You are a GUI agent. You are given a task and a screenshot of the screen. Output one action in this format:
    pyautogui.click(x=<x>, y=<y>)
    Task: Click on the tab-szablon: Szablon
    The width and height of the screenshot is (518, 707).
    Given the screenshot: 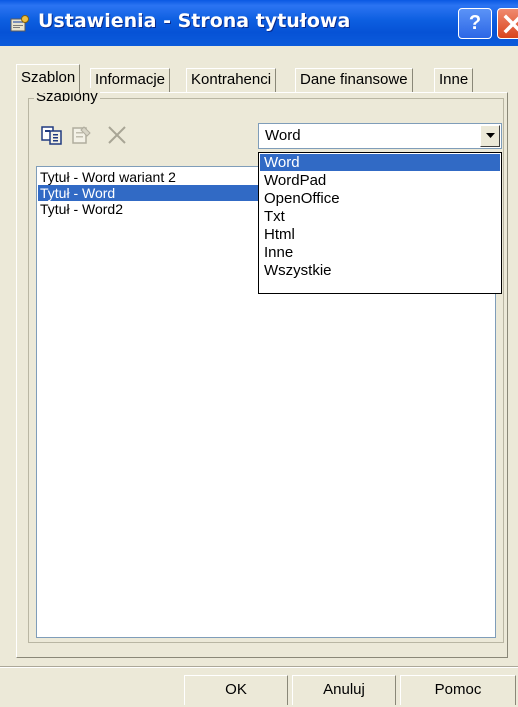 What is the action you would take?
    pyautogui.click(x=48, y=78)
    